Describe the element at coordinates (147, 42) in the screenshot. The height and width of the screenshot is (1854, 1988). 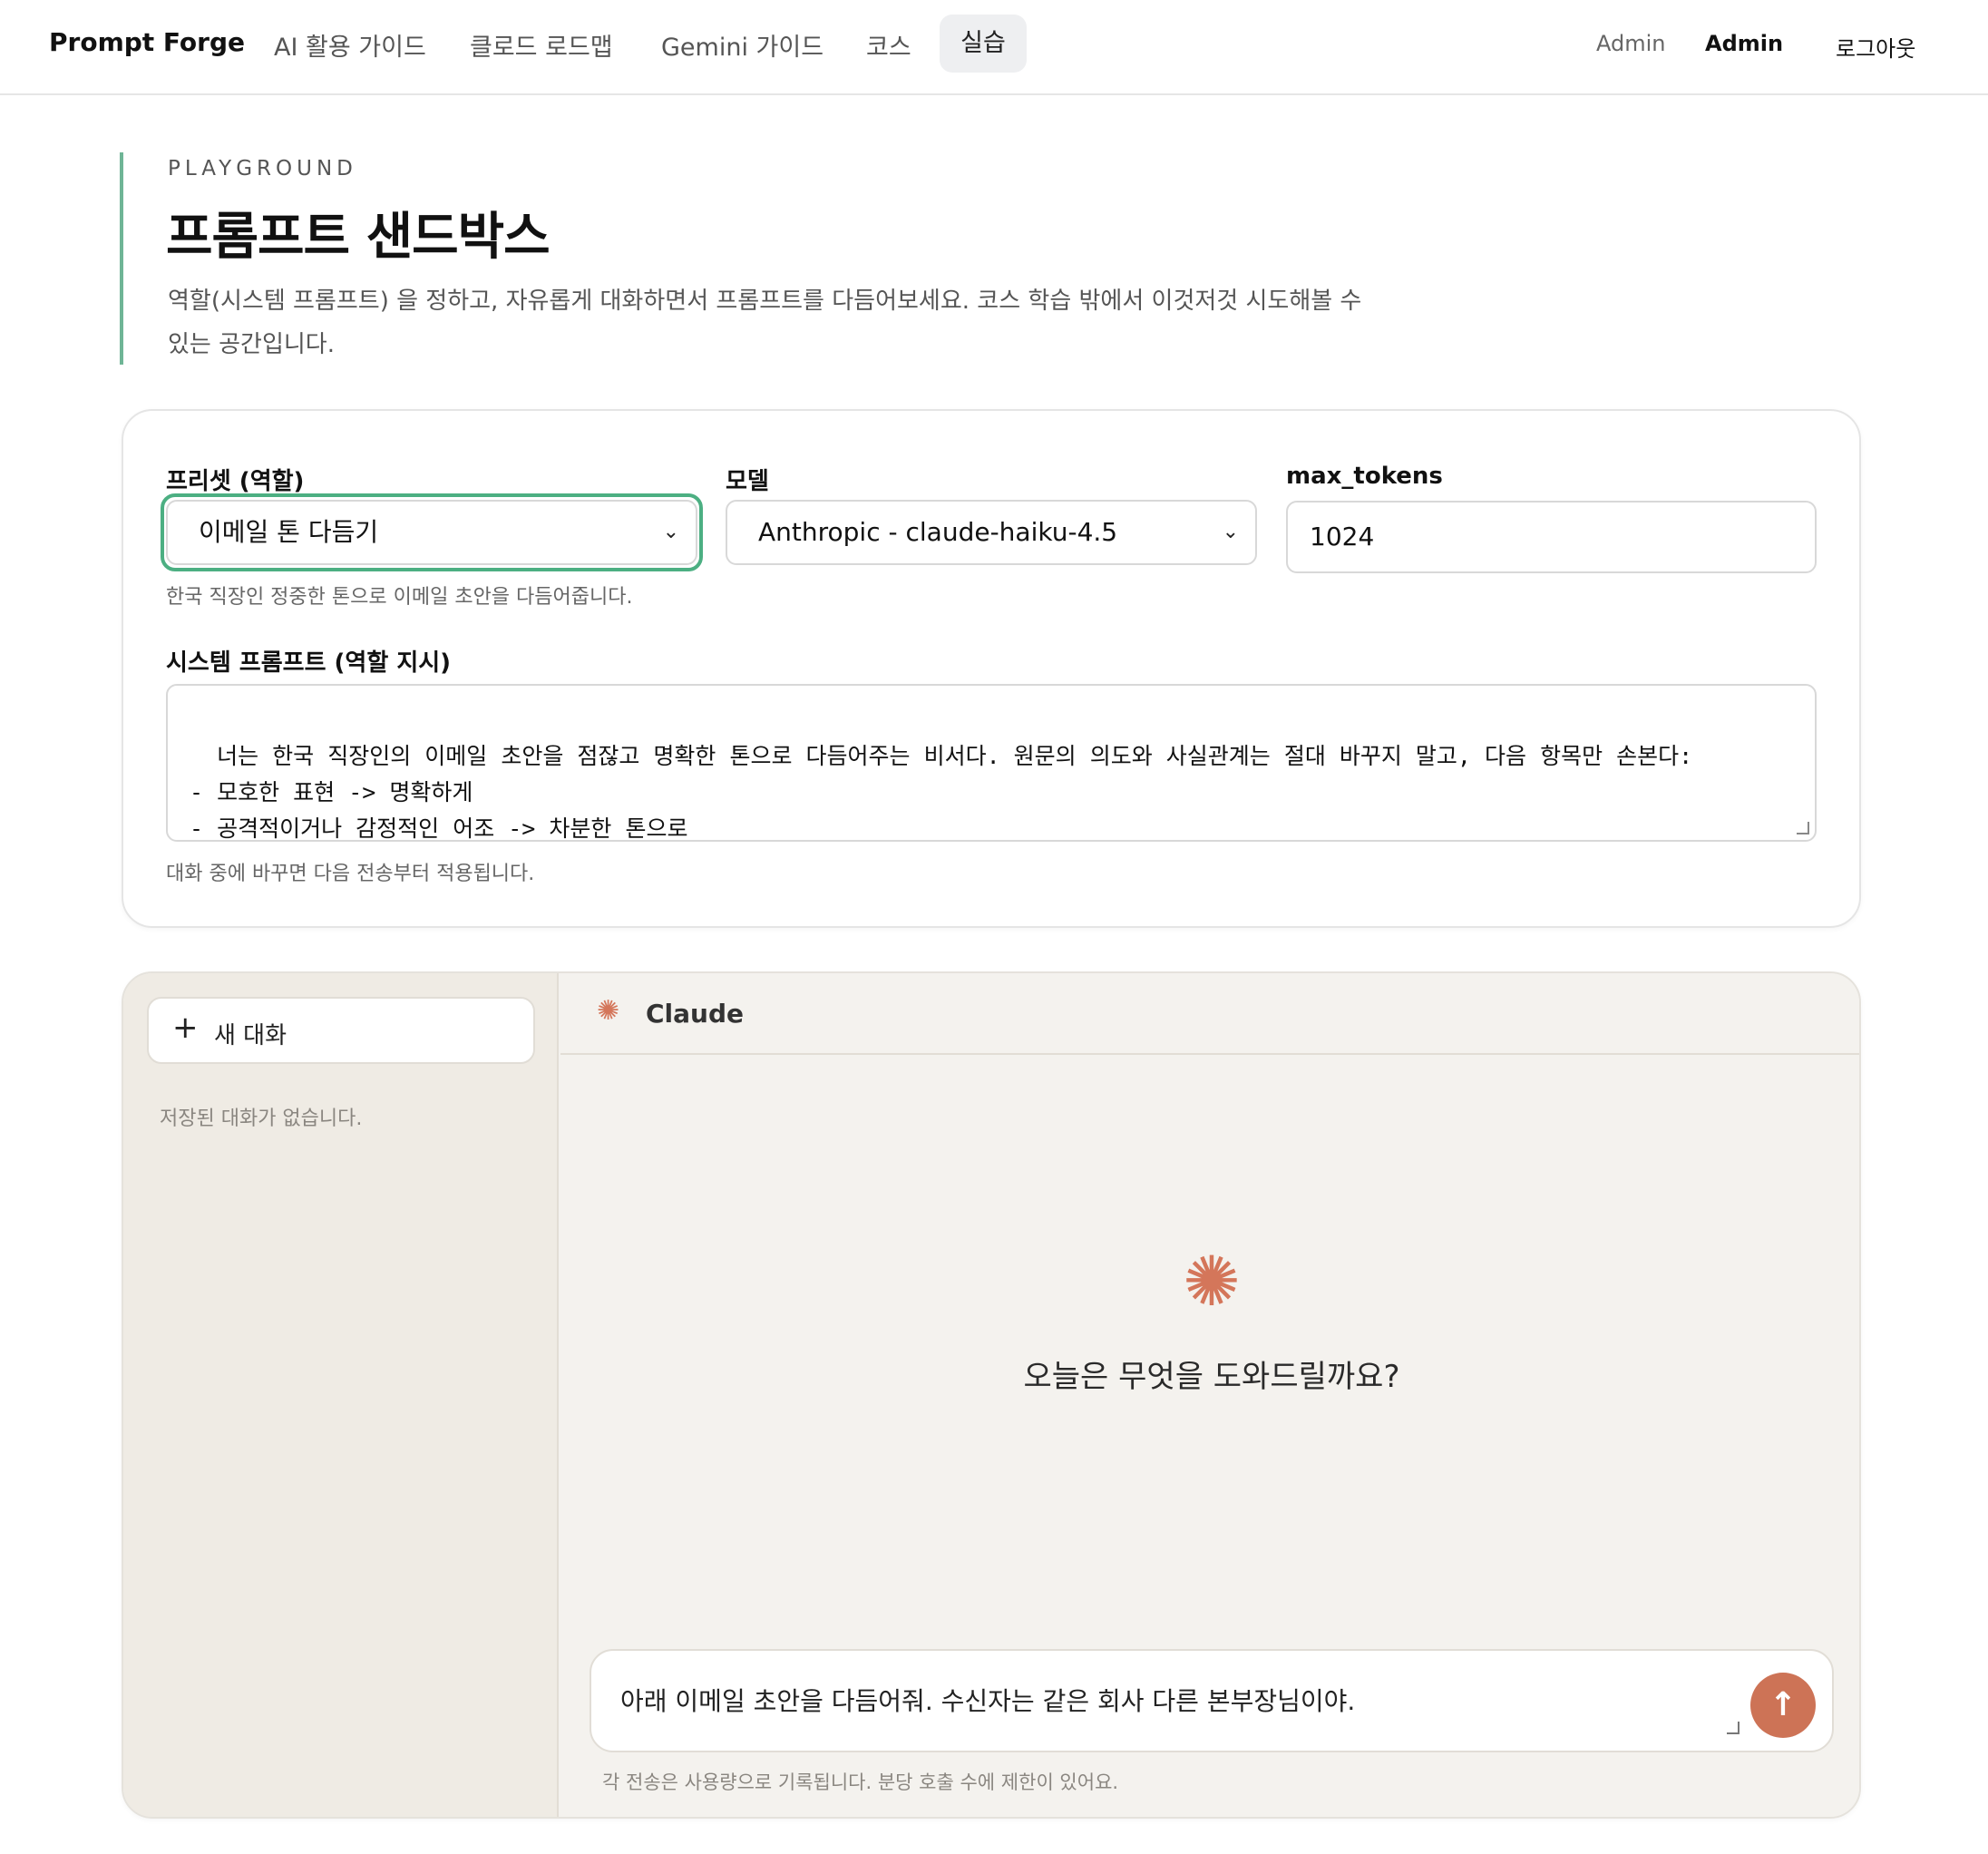
I see `brand-logo: Prompt Forge` at that location.